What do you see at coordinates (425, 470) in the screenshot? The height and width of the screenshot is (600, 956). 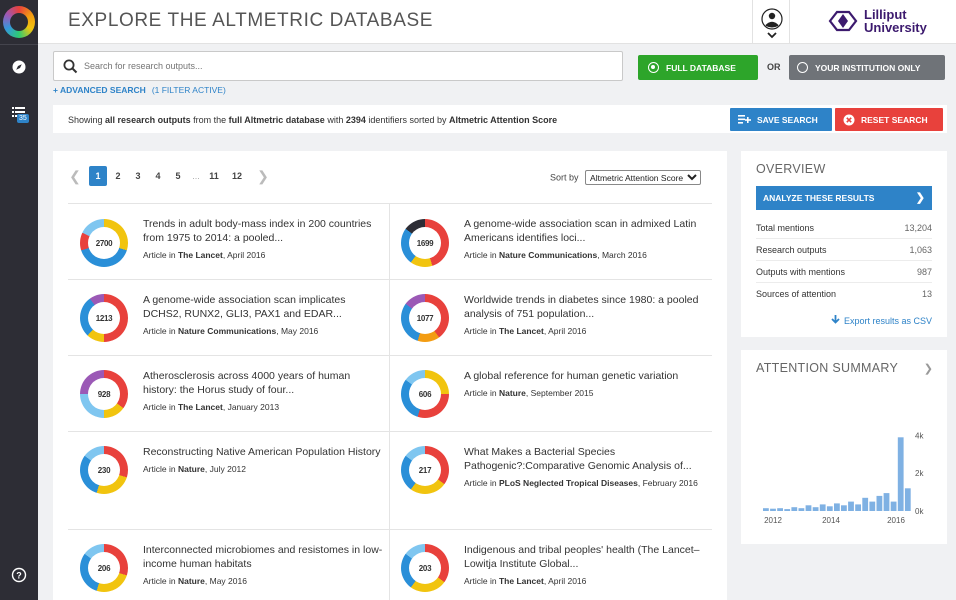 I see `attention-donut: 217` at bounding box center [425, 470].